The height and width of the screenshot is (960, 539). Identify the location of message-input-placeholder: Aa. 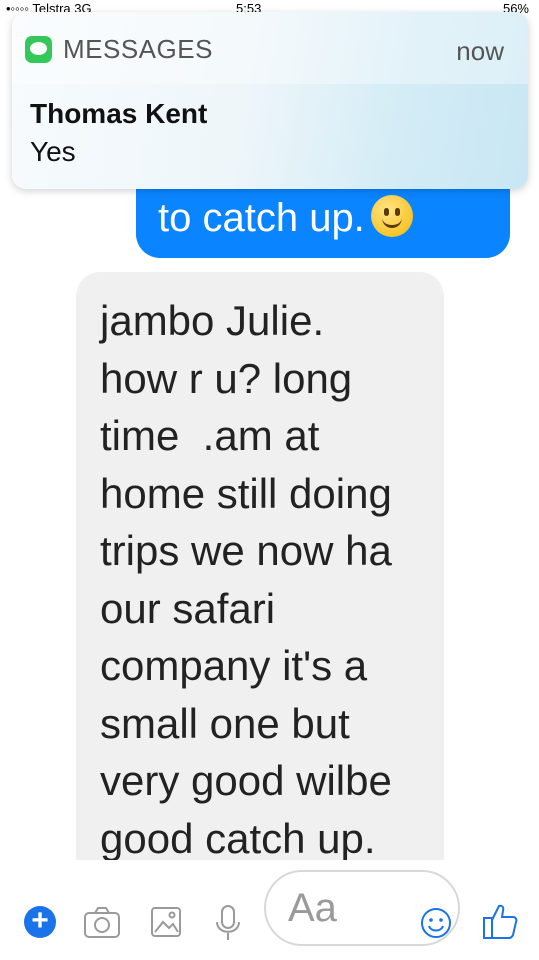
(312, 908).